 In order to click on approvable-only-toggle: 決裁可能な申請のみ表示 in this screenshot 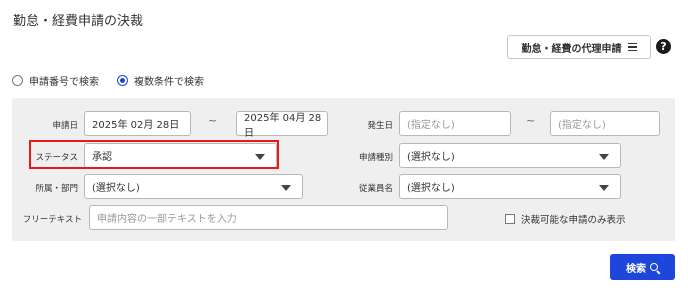, I will do `click(565, 219)`.